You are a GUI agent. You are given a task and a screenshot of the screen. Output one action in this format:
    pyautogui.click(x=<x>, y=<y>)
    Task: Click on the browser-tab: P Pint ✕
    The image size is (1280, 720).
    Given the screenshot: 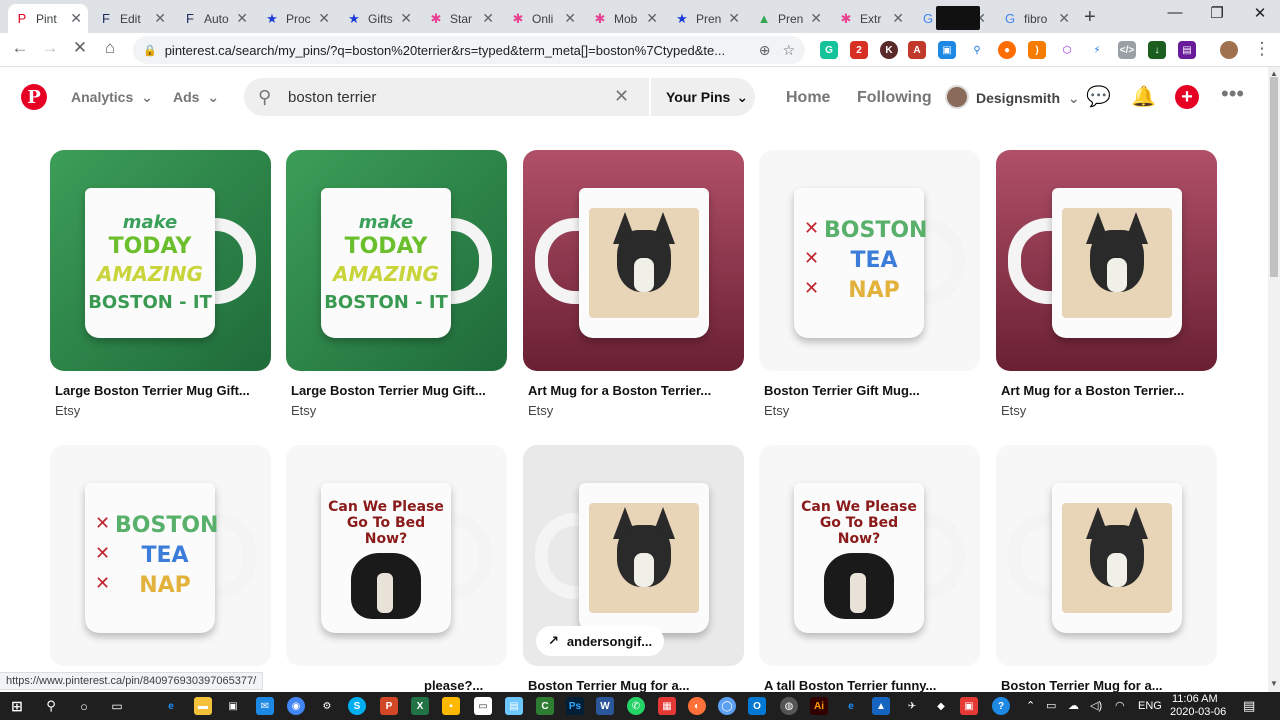 What is the action you would take?
    pyautogui.click(x=48, y=18)
    